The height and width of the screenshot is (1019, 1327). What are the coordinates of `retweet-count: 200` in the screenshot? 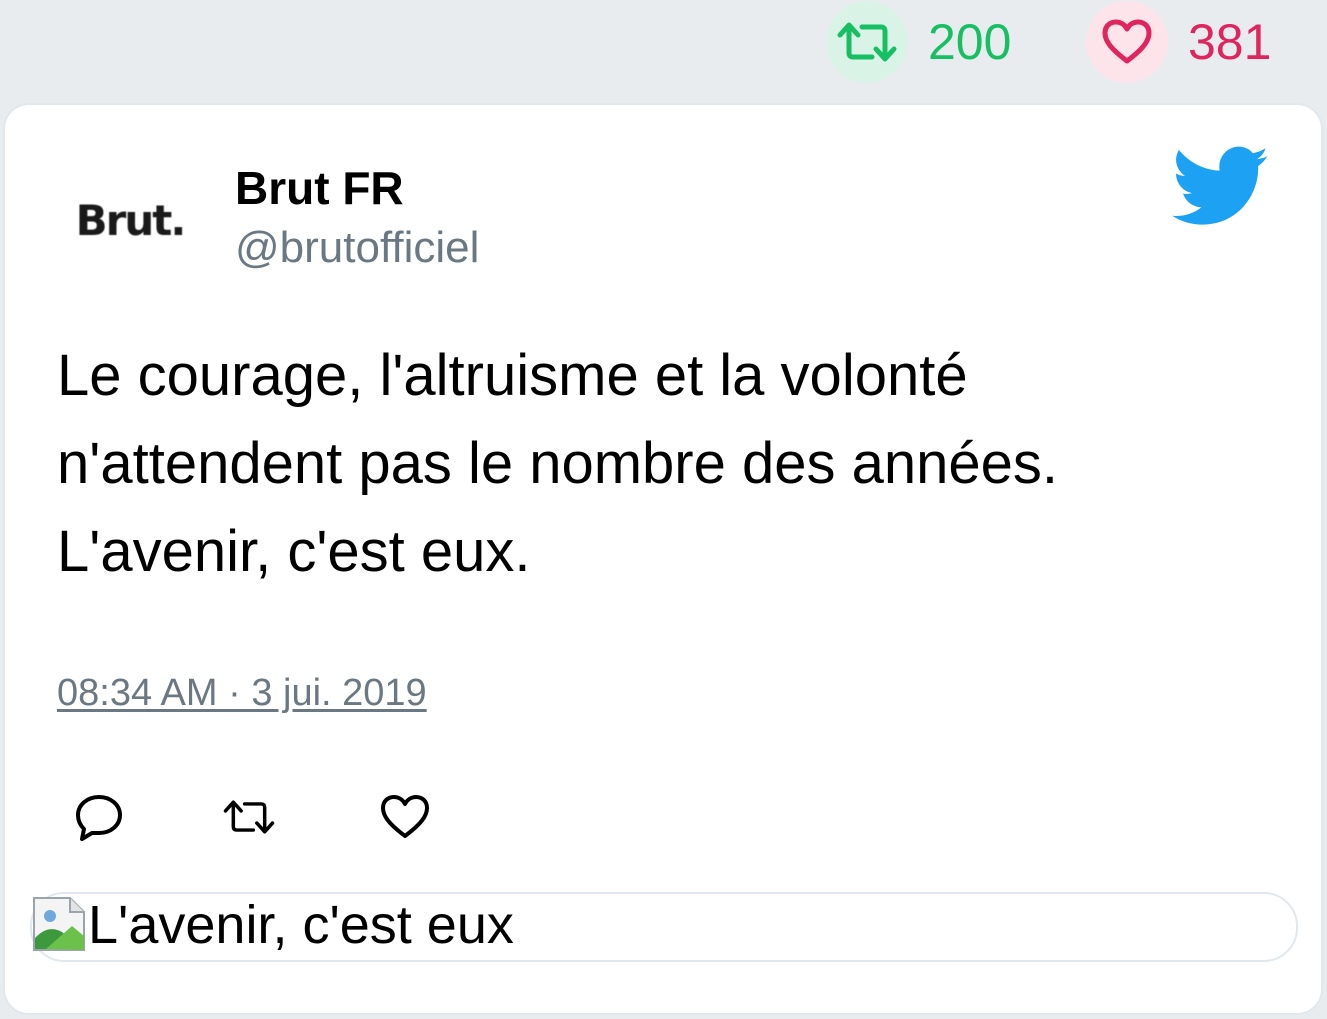 It's located at (970, 42).